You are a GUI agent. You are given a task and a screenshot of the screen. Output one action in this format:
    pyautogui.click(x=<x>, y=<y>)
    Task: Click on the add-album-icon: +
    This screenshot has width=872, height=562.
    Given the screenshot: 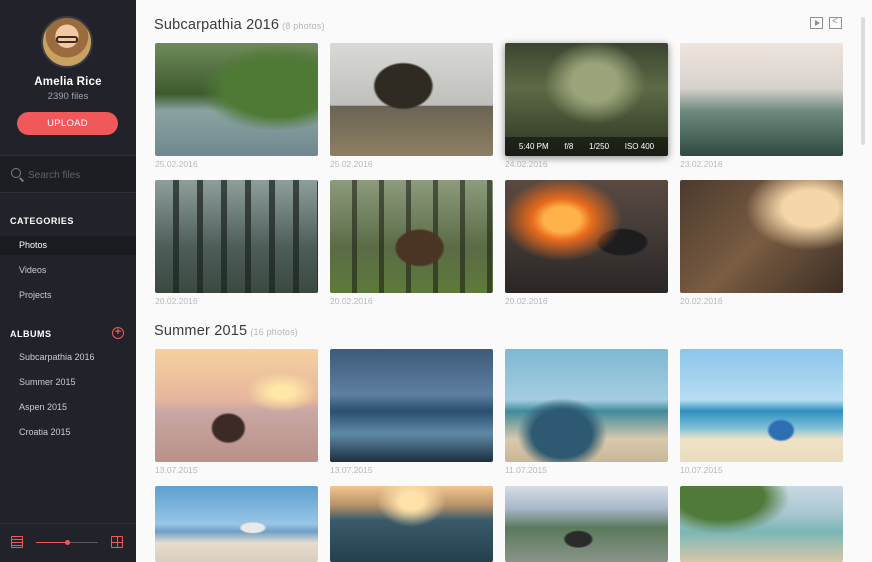 What is the action you would take?
    pyautogui.click(x=118, y=333)
    